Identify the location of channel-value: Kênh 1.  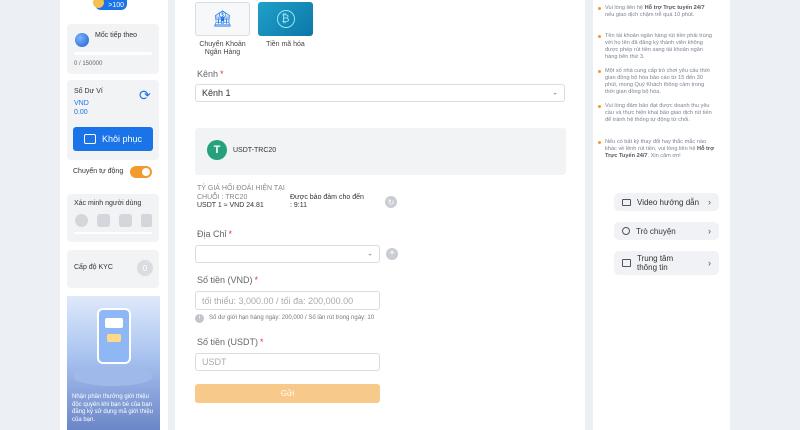
(216, 93).